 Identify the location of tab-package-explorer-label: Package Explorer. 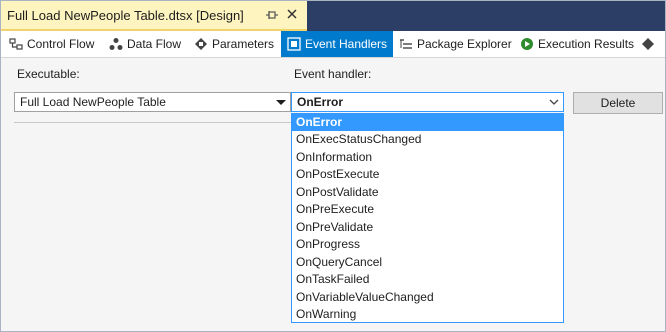
(464, 44).